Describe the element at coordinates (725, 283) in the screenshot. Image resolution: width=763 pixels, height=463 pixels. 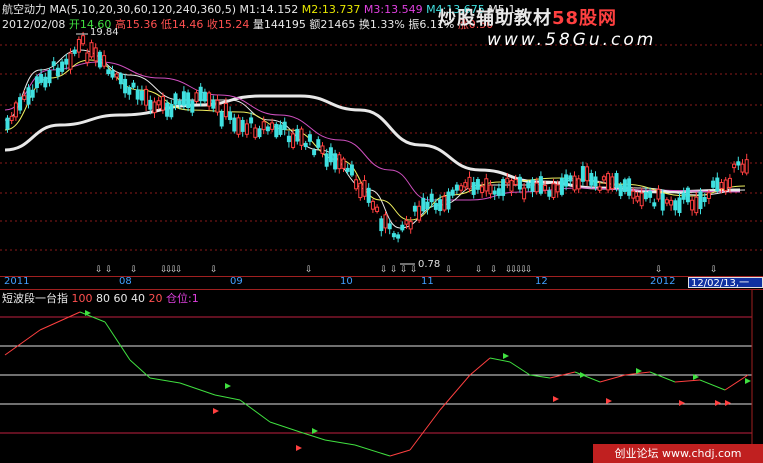
I see `selected-date-box: 12/02/13,一` at that location.